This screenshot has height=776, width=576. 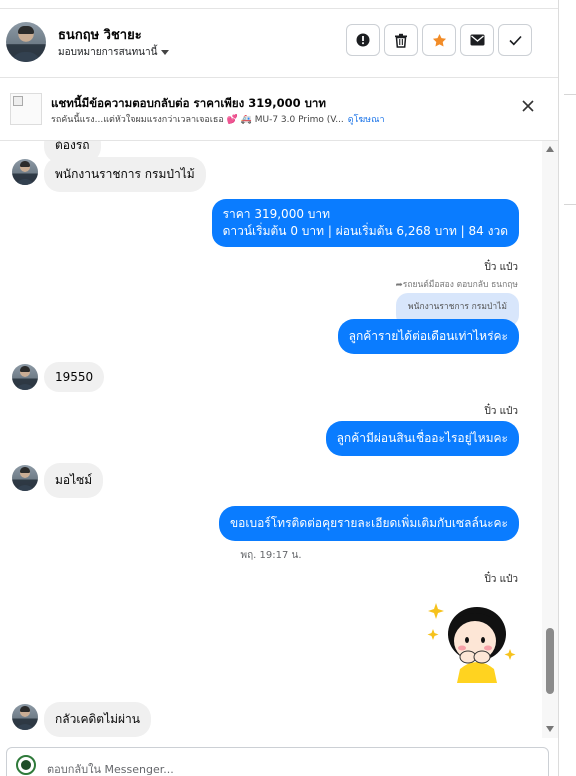 I want to click on report-button, so click(x=363, y=40).